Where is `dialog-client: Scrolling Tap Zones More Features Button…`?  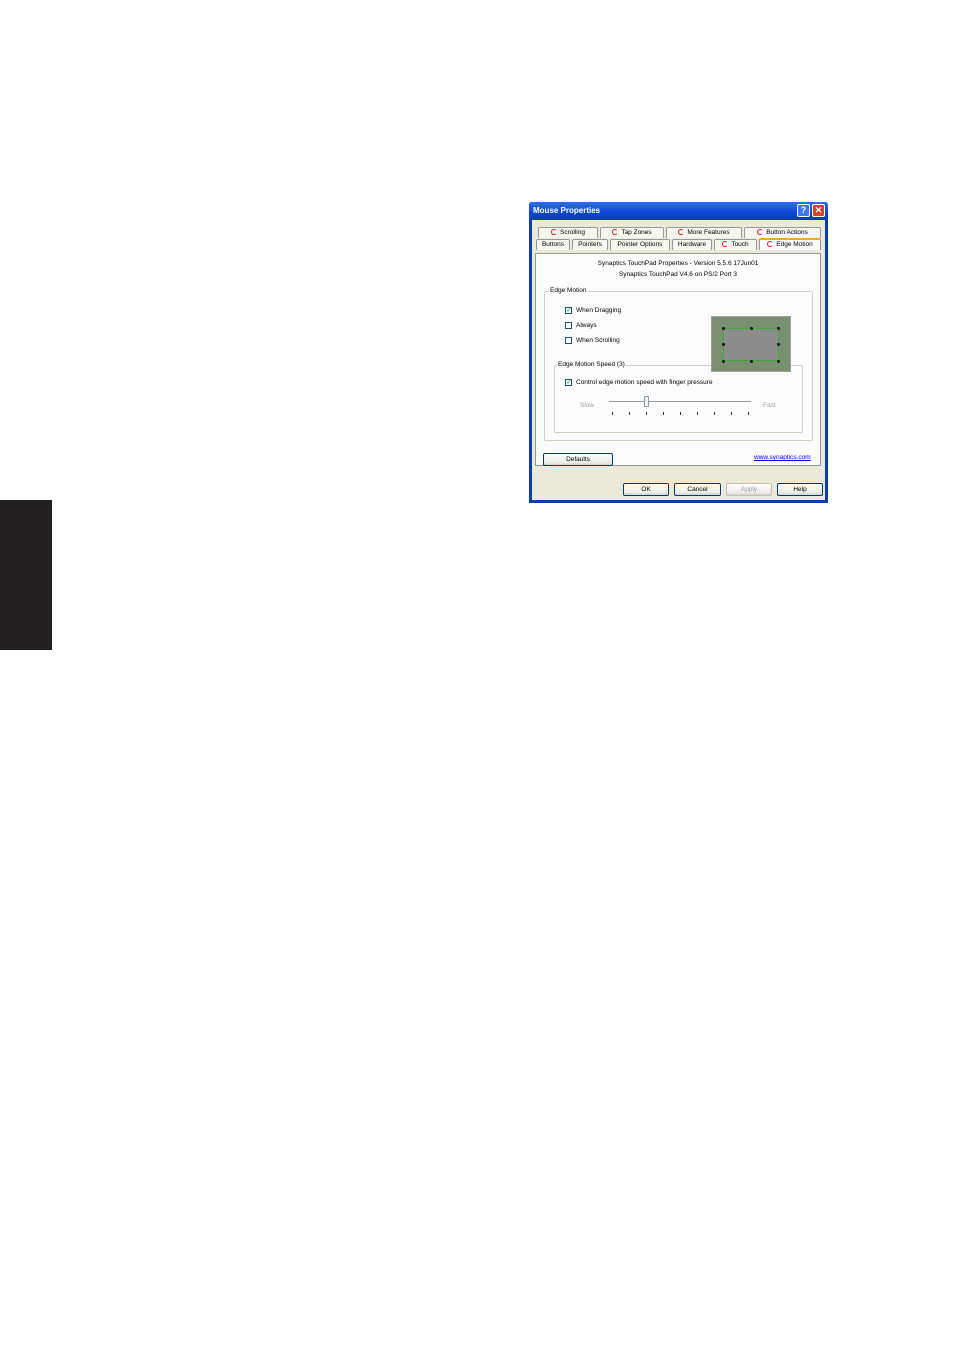
dialog-client: Scrolling Tap Zones More Features Button… is located at coordinates (678, 360).